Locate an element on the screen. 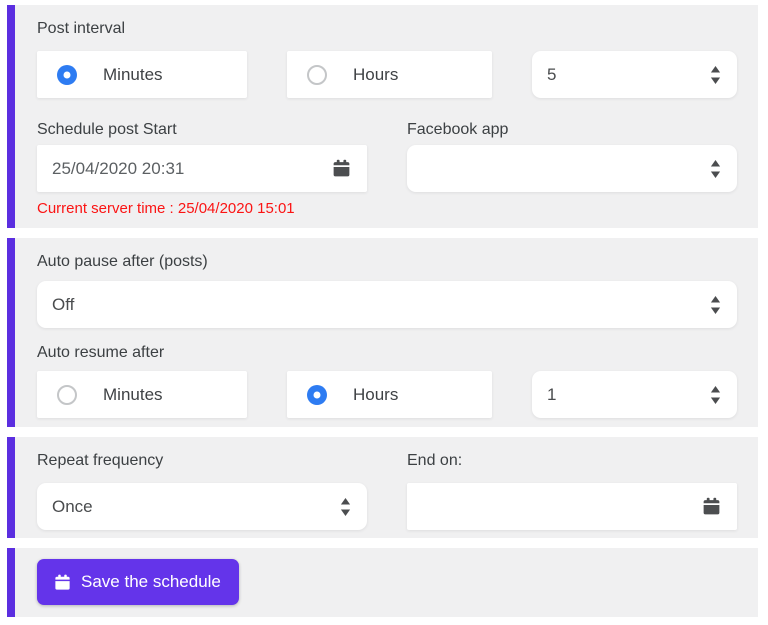 Image resolution: width=768 pixels, height=625 pixels. end-on-label: End on: is located at coordinates (435, 460).